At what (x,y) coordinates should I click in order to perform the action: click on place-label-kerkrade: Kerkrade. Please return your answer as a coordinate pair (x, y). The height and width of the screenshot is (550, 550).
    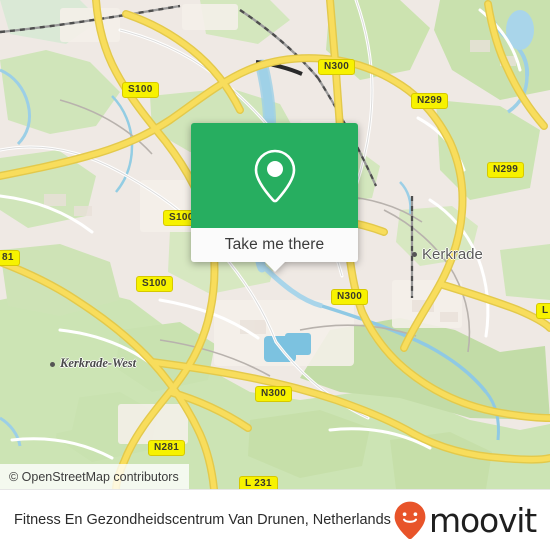
    Looking at the image, I should click on (452, 254).